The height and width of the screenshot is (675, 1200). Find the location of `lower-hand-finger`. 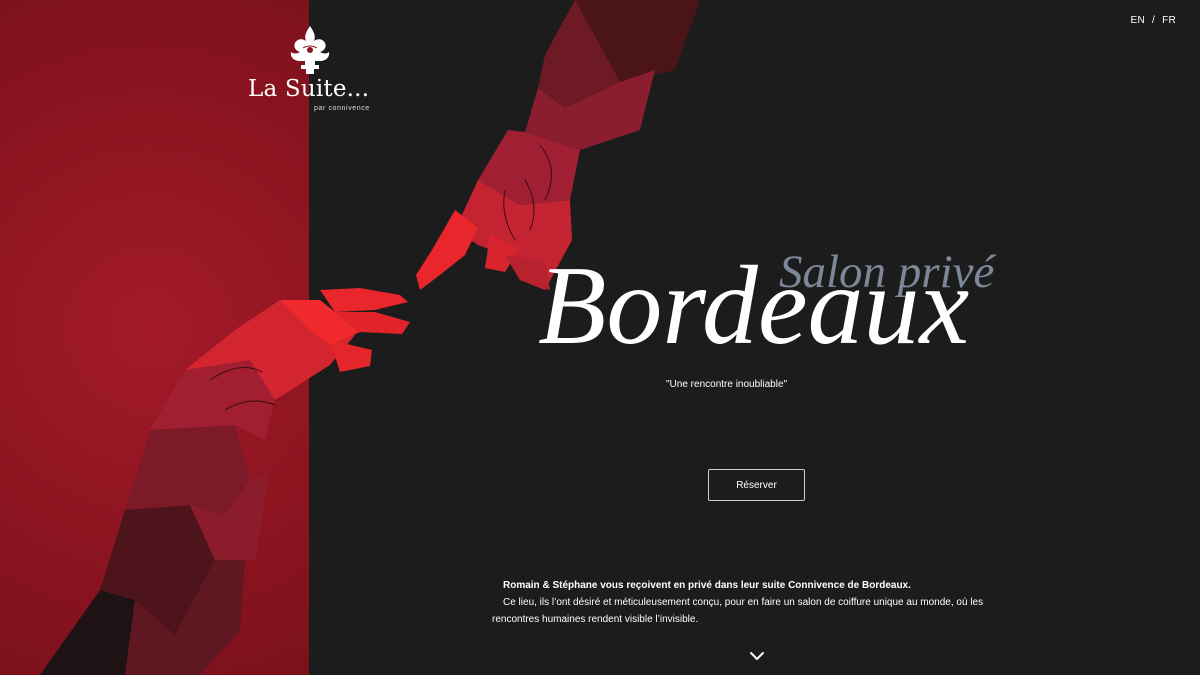

lower-hand-finger is located at coordinates (364, 300).